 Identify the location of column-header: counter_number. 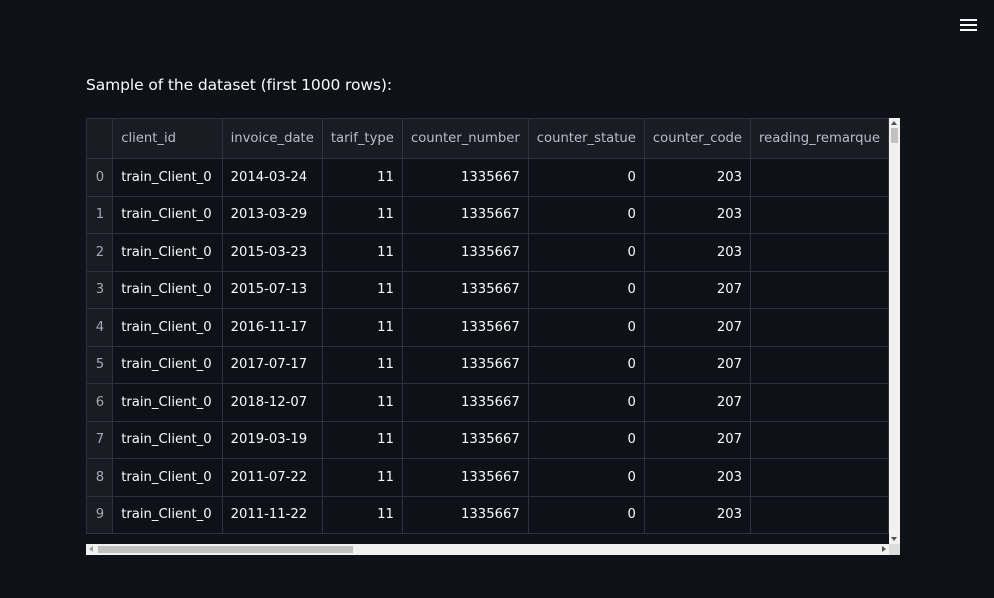
(465, 138).